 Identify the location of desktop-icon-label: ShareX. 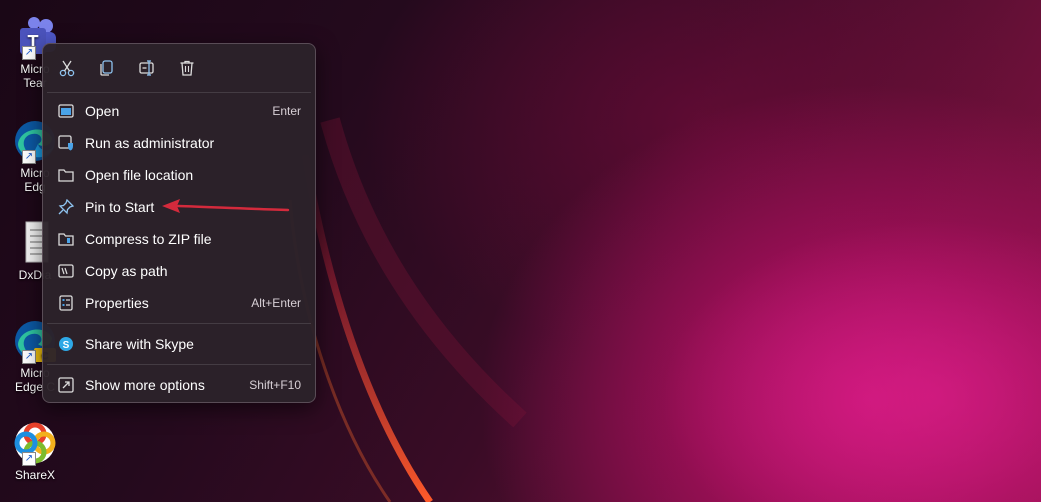
(35, 475).